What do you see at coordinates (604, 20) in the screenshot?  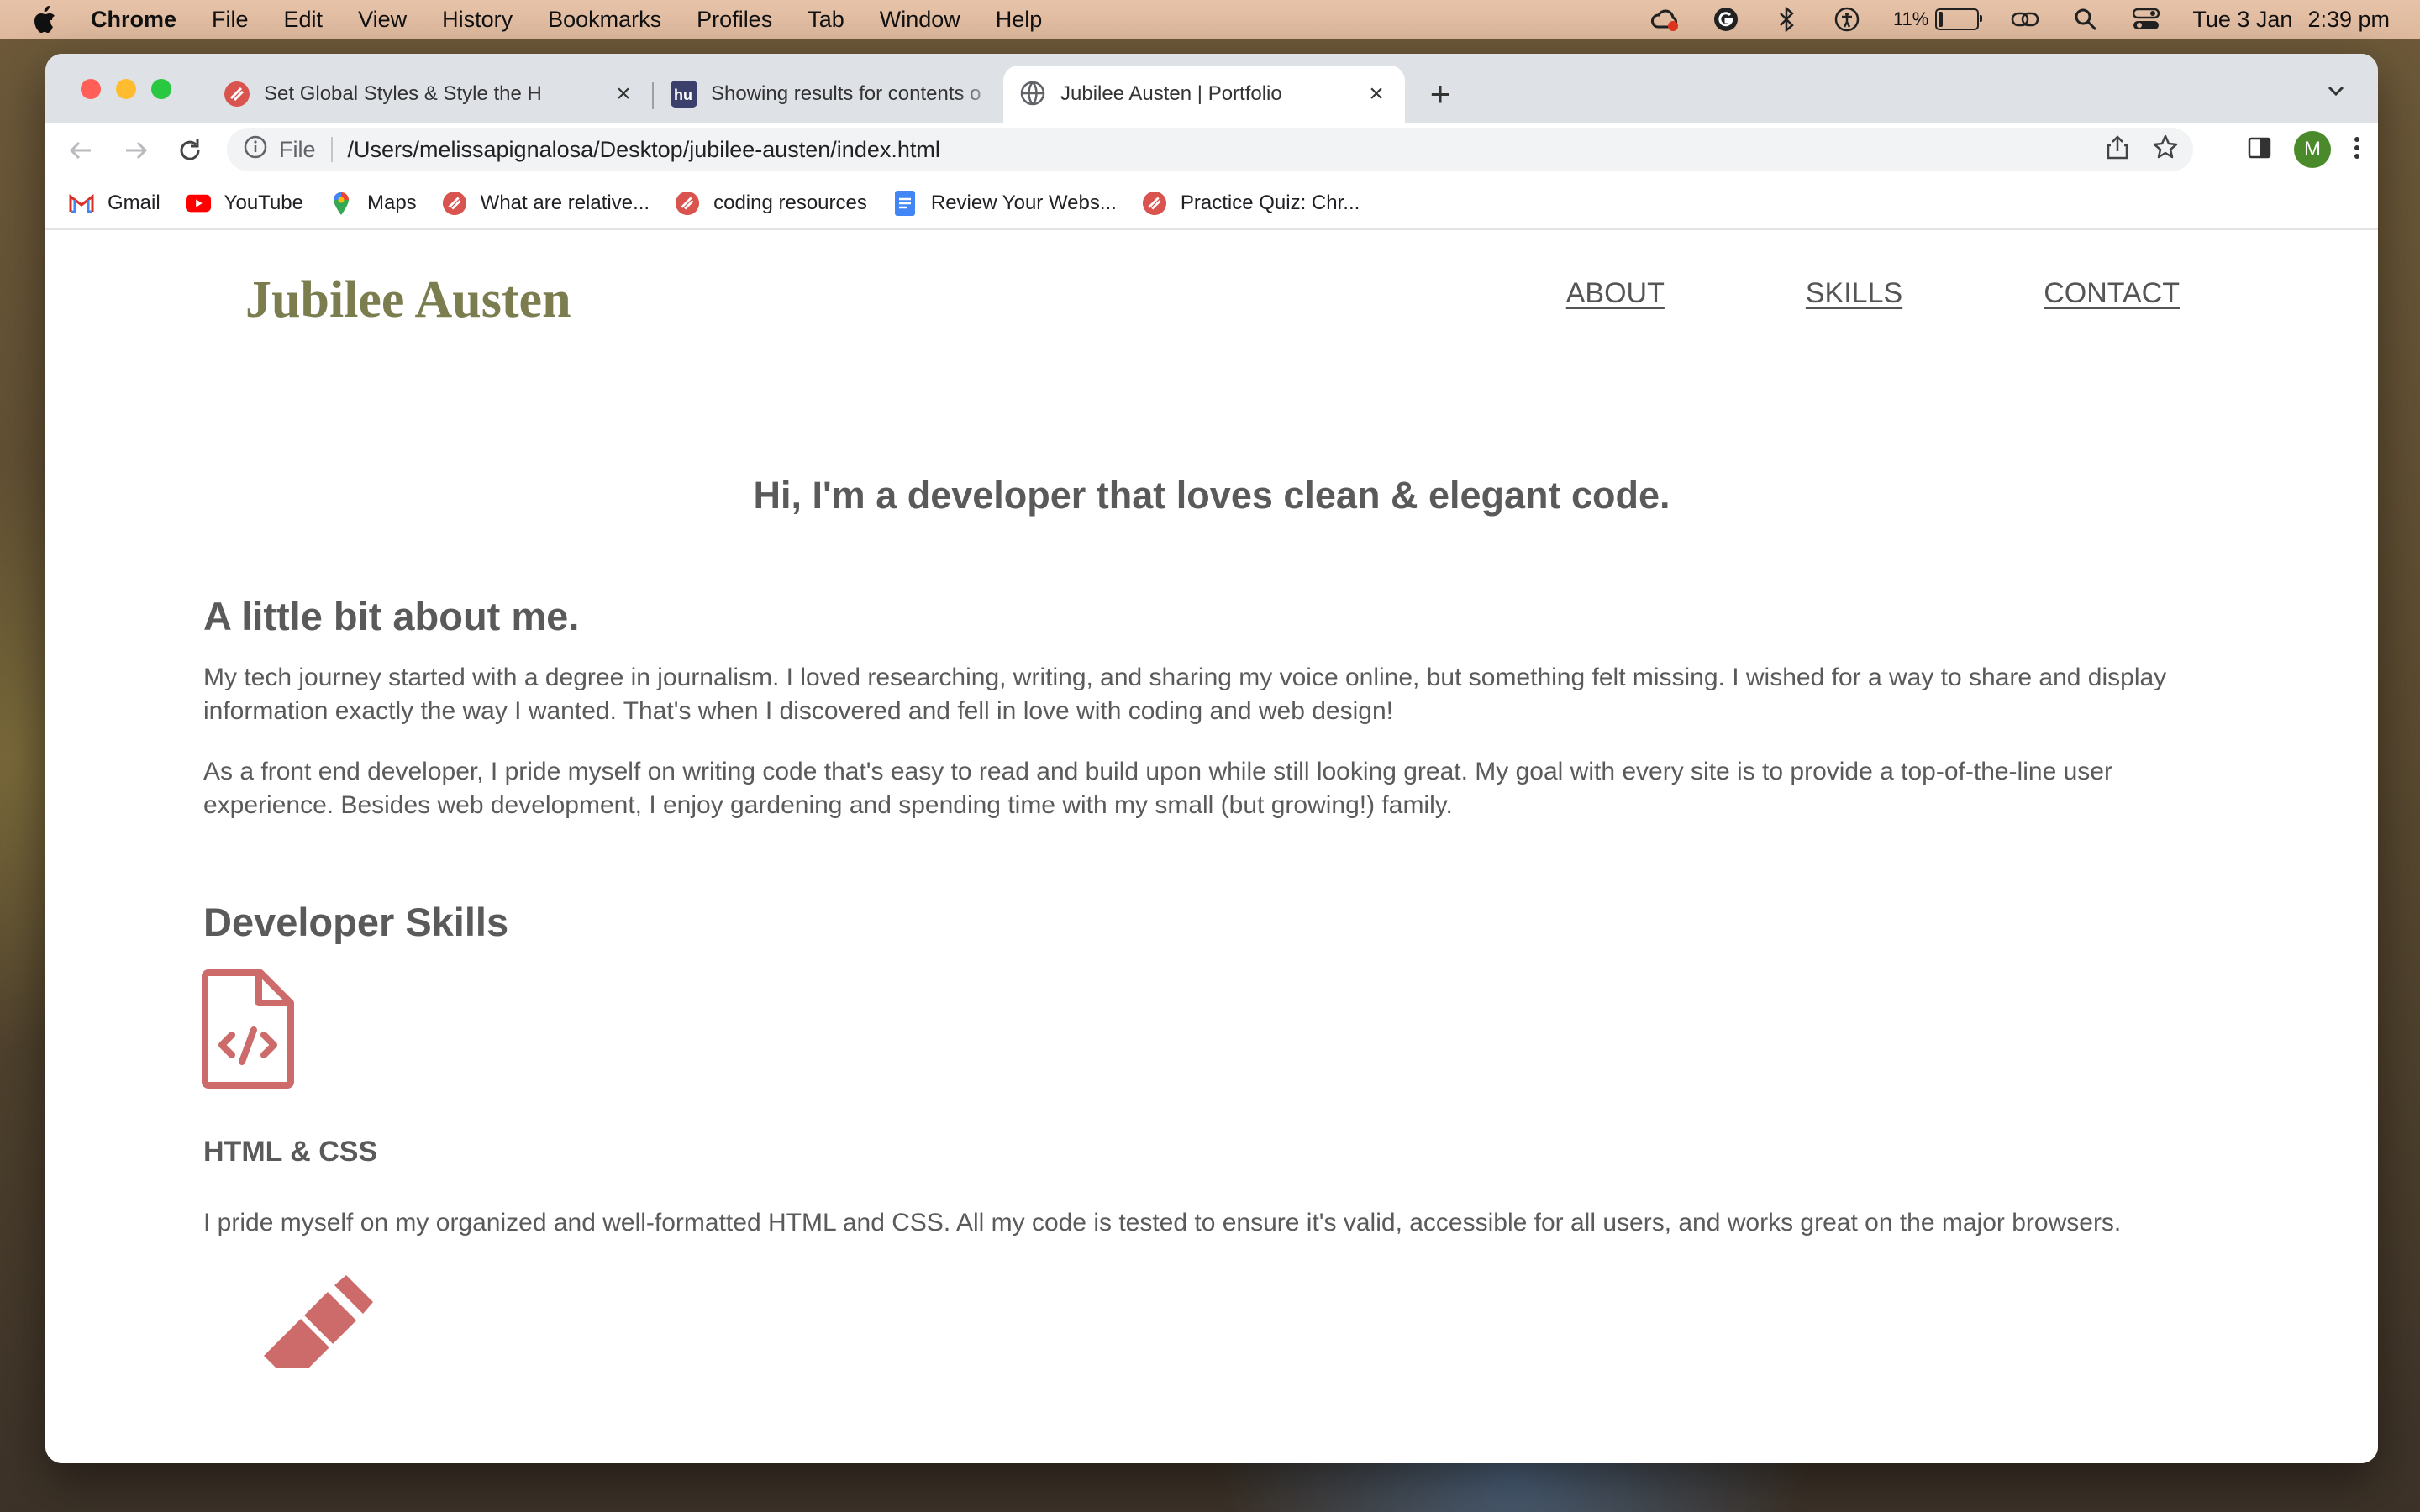 I see `menu-bookmarks: Bookmarks` at bounding box center [604, 20].